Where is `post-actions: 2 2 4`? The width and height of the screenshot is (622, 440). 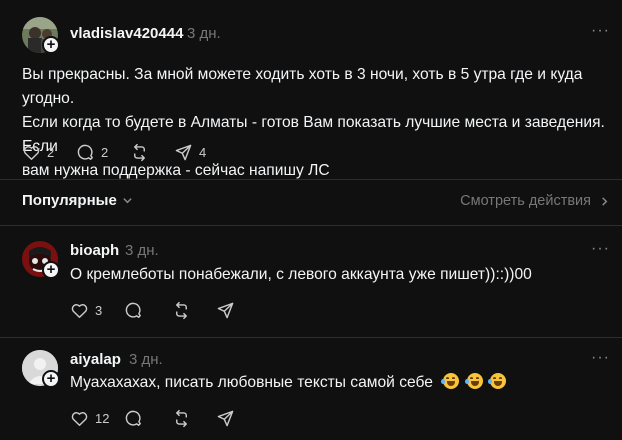 post-actions: 2 2 4 is located at coordinates (120, 152).